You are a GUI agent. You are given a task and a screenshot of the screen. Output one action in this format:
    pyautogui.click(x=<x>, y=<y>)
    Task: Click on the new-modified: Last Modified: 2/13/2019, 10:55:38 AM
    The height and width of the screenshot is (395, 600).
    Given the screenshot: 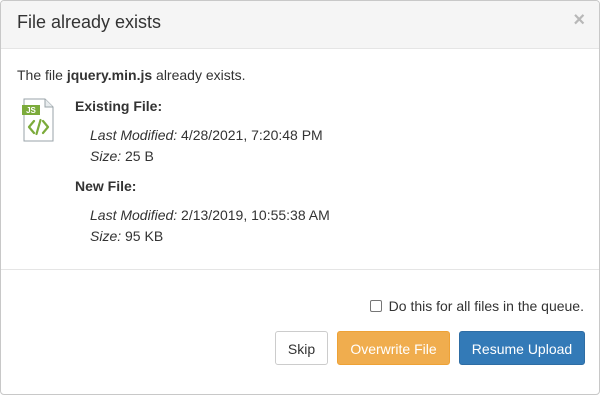 What is the action you would take?
    pyautogui.click(x=210, y=215)
    